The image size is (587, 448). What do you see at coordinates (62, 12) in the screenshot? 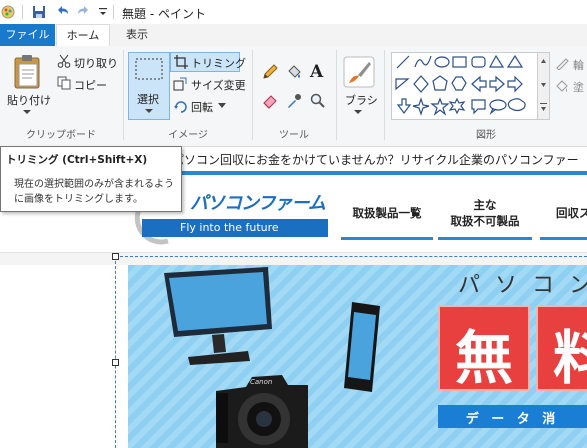
I see `undo-icon` at bounding box center [62, 12].